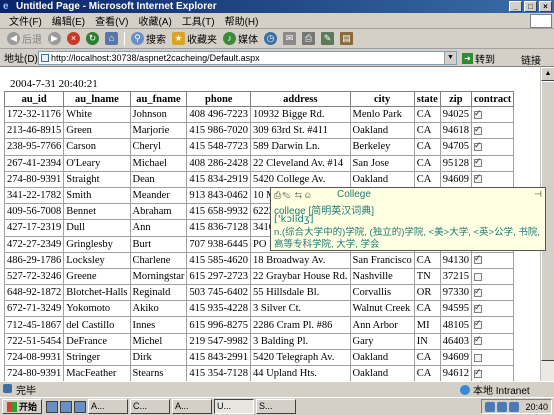  What do you see at coordinates (97, 179) in the screenshot?
I see `cell-au-lname: Straight` at bounding box center [97, 179].